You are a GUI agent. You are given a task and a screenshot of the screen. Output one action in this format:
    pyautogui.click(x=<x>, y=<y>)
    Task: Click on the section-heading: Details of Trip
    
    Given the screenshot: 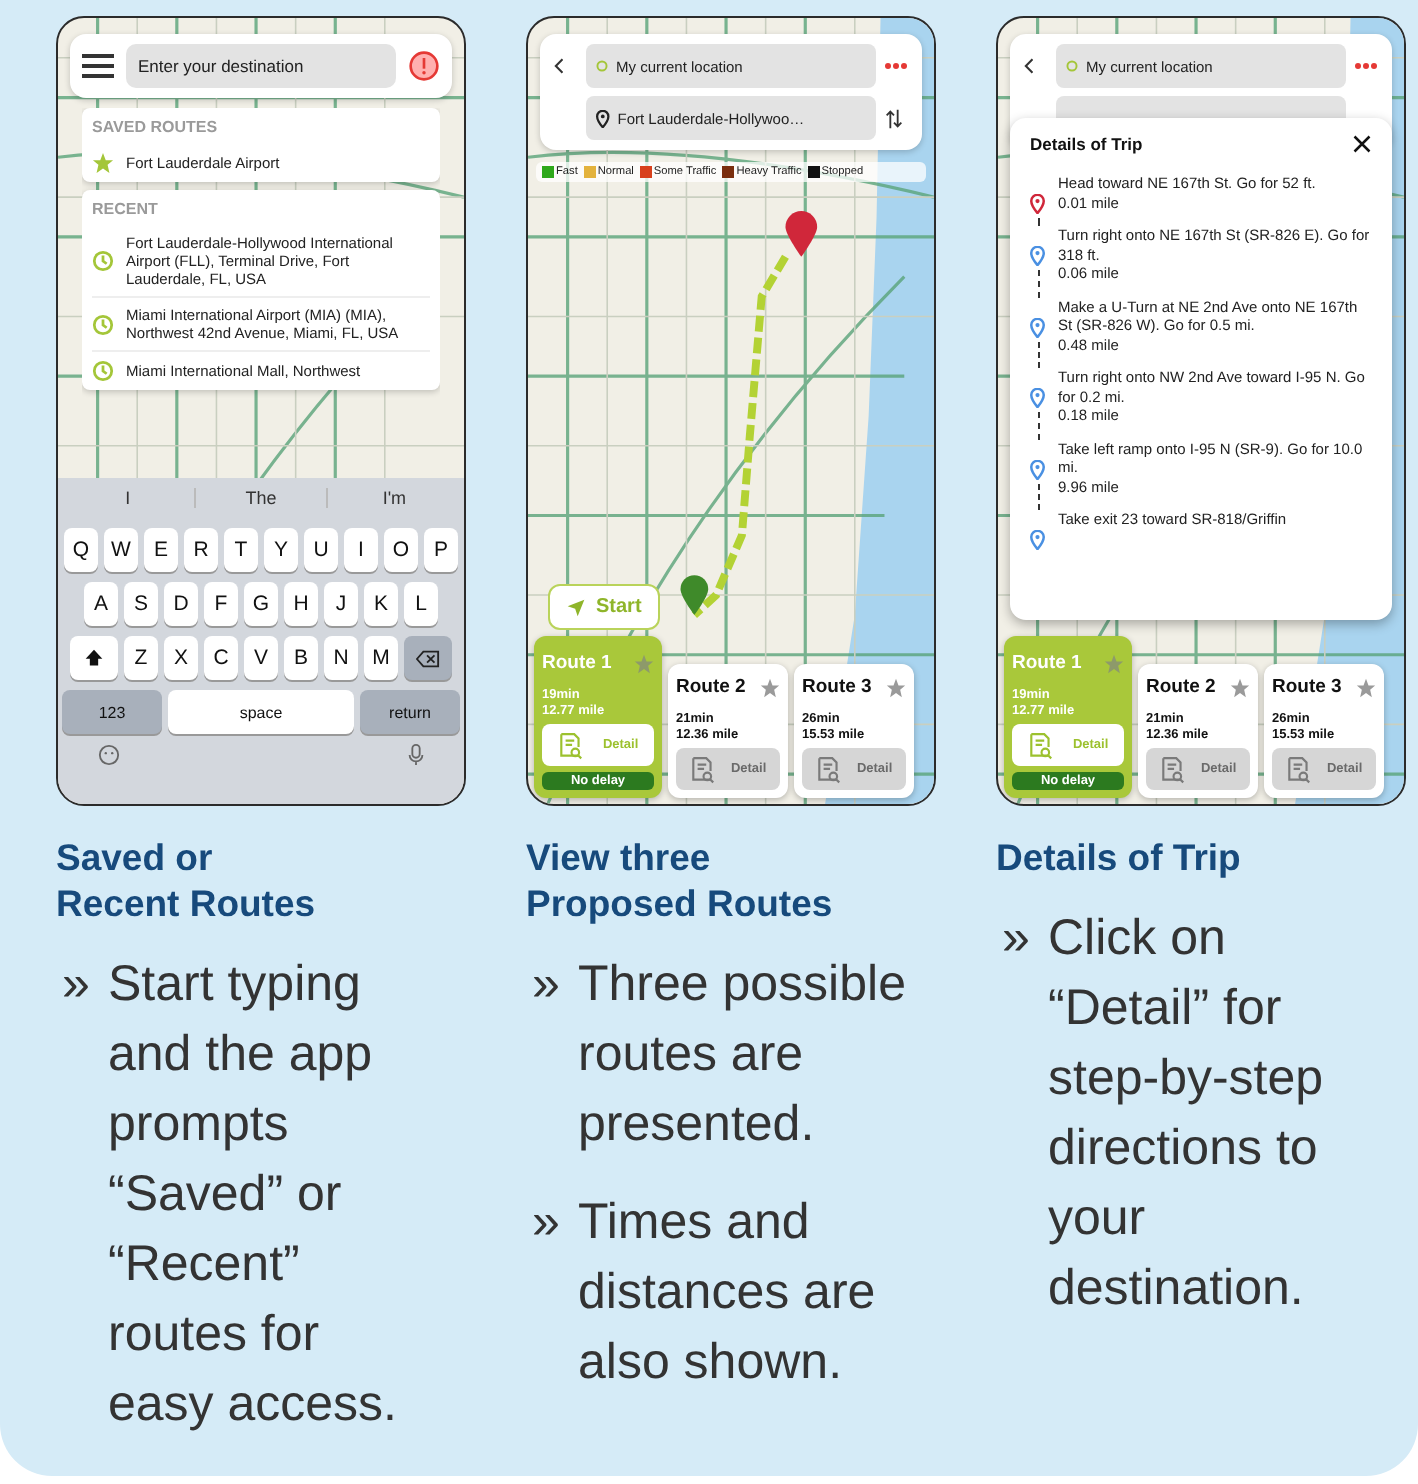 What is the action you would take?
    pyautogui.click(x=1119, y=857)
    